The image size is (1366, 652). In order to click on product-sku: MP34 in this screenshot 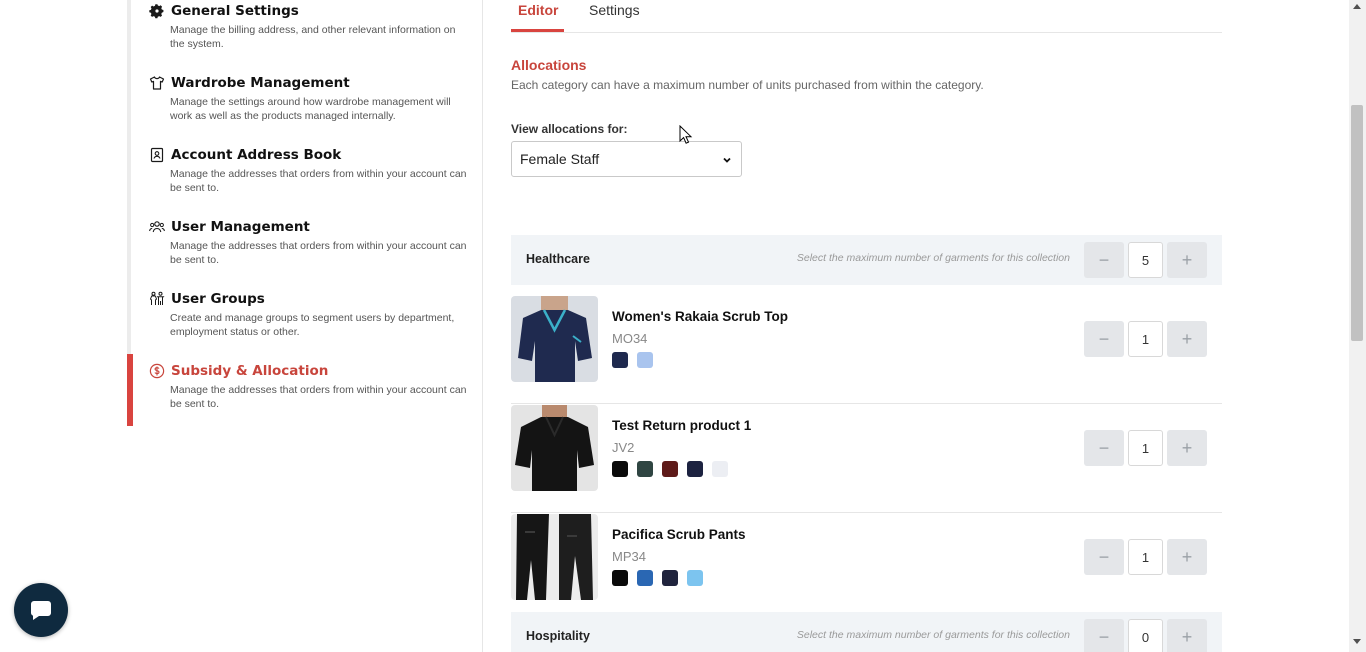, I will do `click(629, 556)`.